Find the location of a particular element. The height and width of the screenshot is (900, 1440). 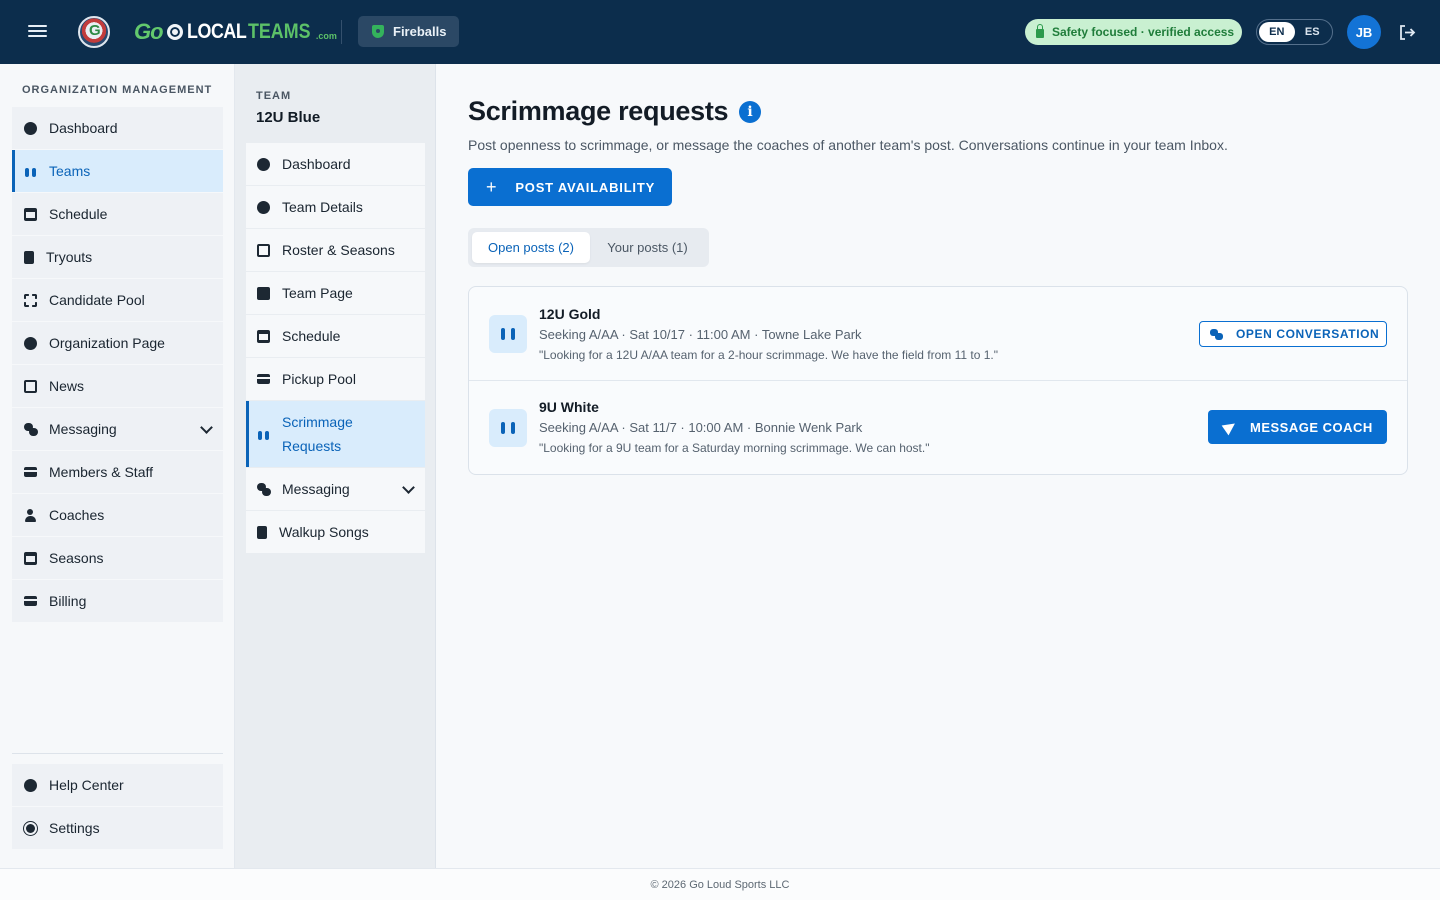

coach-icon is located at coordinates (30, 515).